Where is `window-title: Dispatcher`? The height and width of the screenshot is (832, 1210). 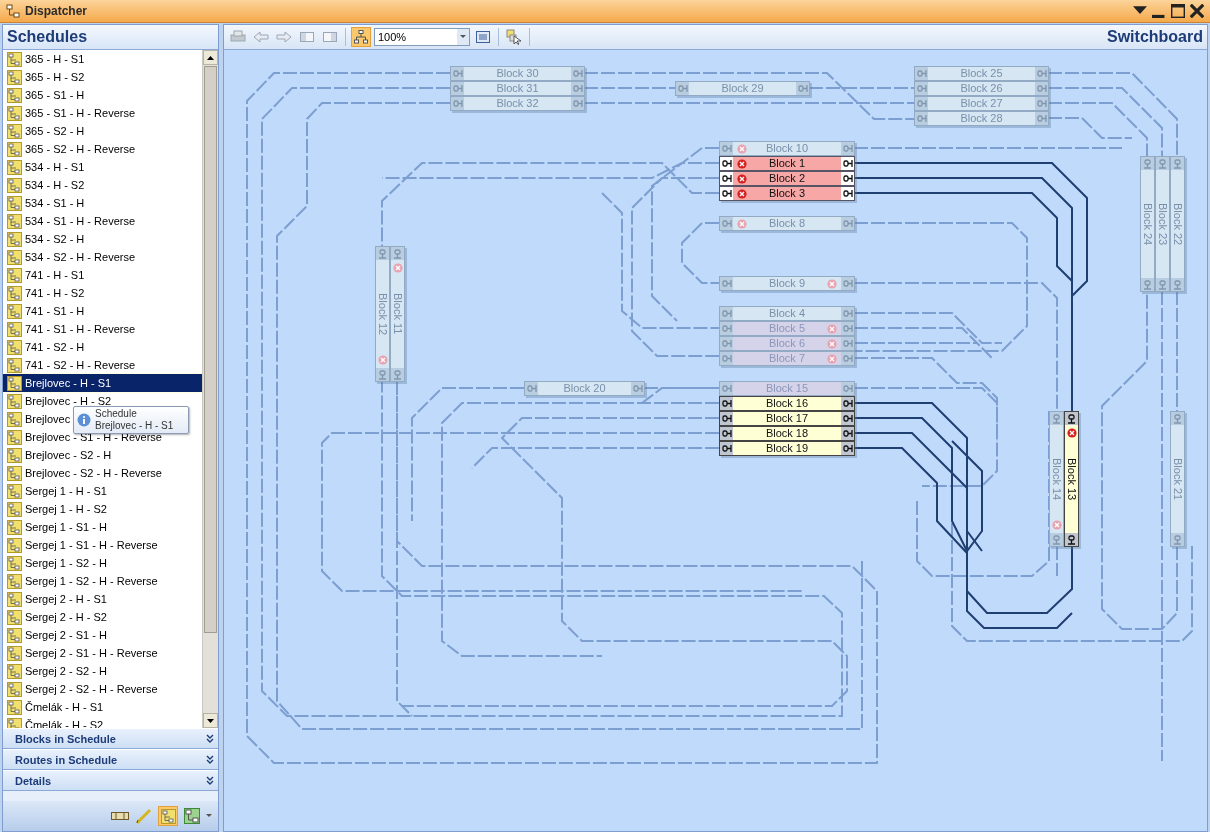
window-title: Dispatcher is located at coordinates (57, 11).